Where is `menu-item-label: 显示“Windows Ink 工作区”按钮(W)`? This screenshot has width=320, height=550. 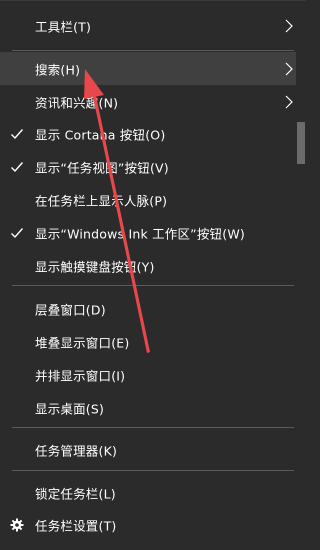 menu-item-label: 显示“Windows Ink 工作区”按钮(W) is located at coordinates (140, 233).